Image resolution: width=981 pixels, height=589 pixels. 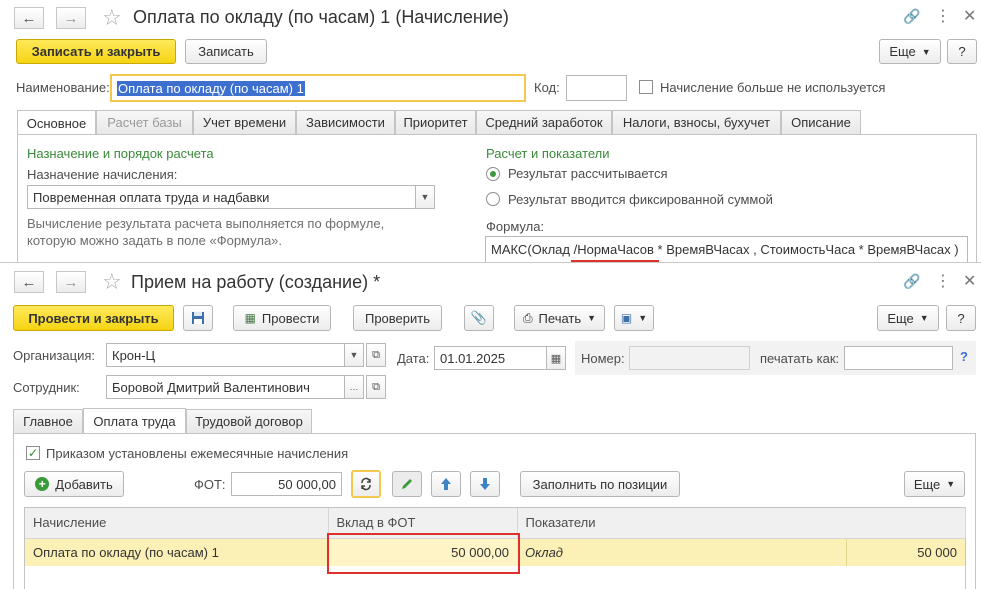 I want to click on save-button: Записать, so click(x=226, y=51).